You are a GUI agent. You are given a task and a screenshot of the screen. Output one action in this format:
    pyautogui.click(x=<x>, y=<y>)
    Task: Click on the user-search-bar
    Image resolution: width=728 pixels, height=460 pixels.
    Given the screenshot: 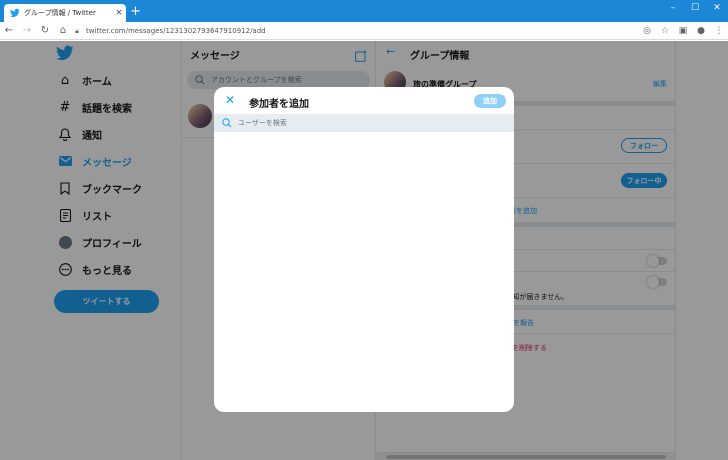 What is the action you would take?
    pyautogui.click(x=364, y=123)
    